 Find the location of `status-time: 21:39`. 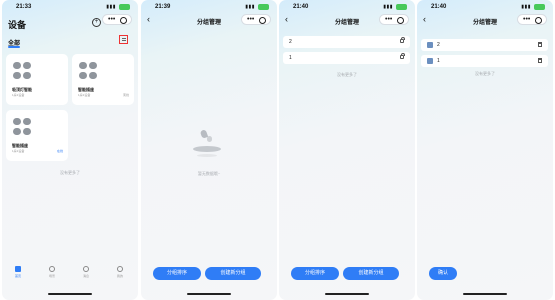

status-time: 21:39 is located at coordinates (163, 7).